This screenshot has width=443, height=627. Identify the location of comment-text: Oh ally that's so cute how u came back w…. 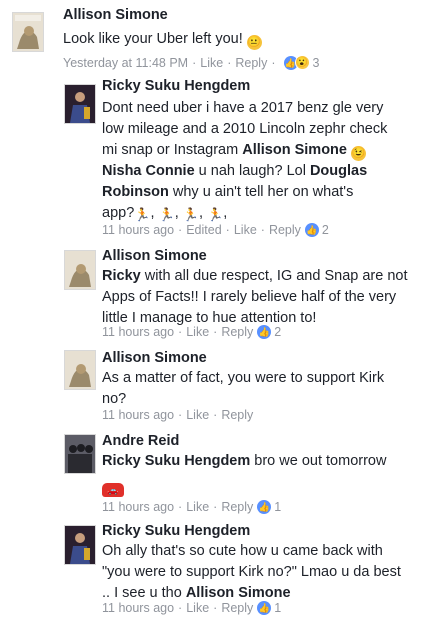
(251, 572).